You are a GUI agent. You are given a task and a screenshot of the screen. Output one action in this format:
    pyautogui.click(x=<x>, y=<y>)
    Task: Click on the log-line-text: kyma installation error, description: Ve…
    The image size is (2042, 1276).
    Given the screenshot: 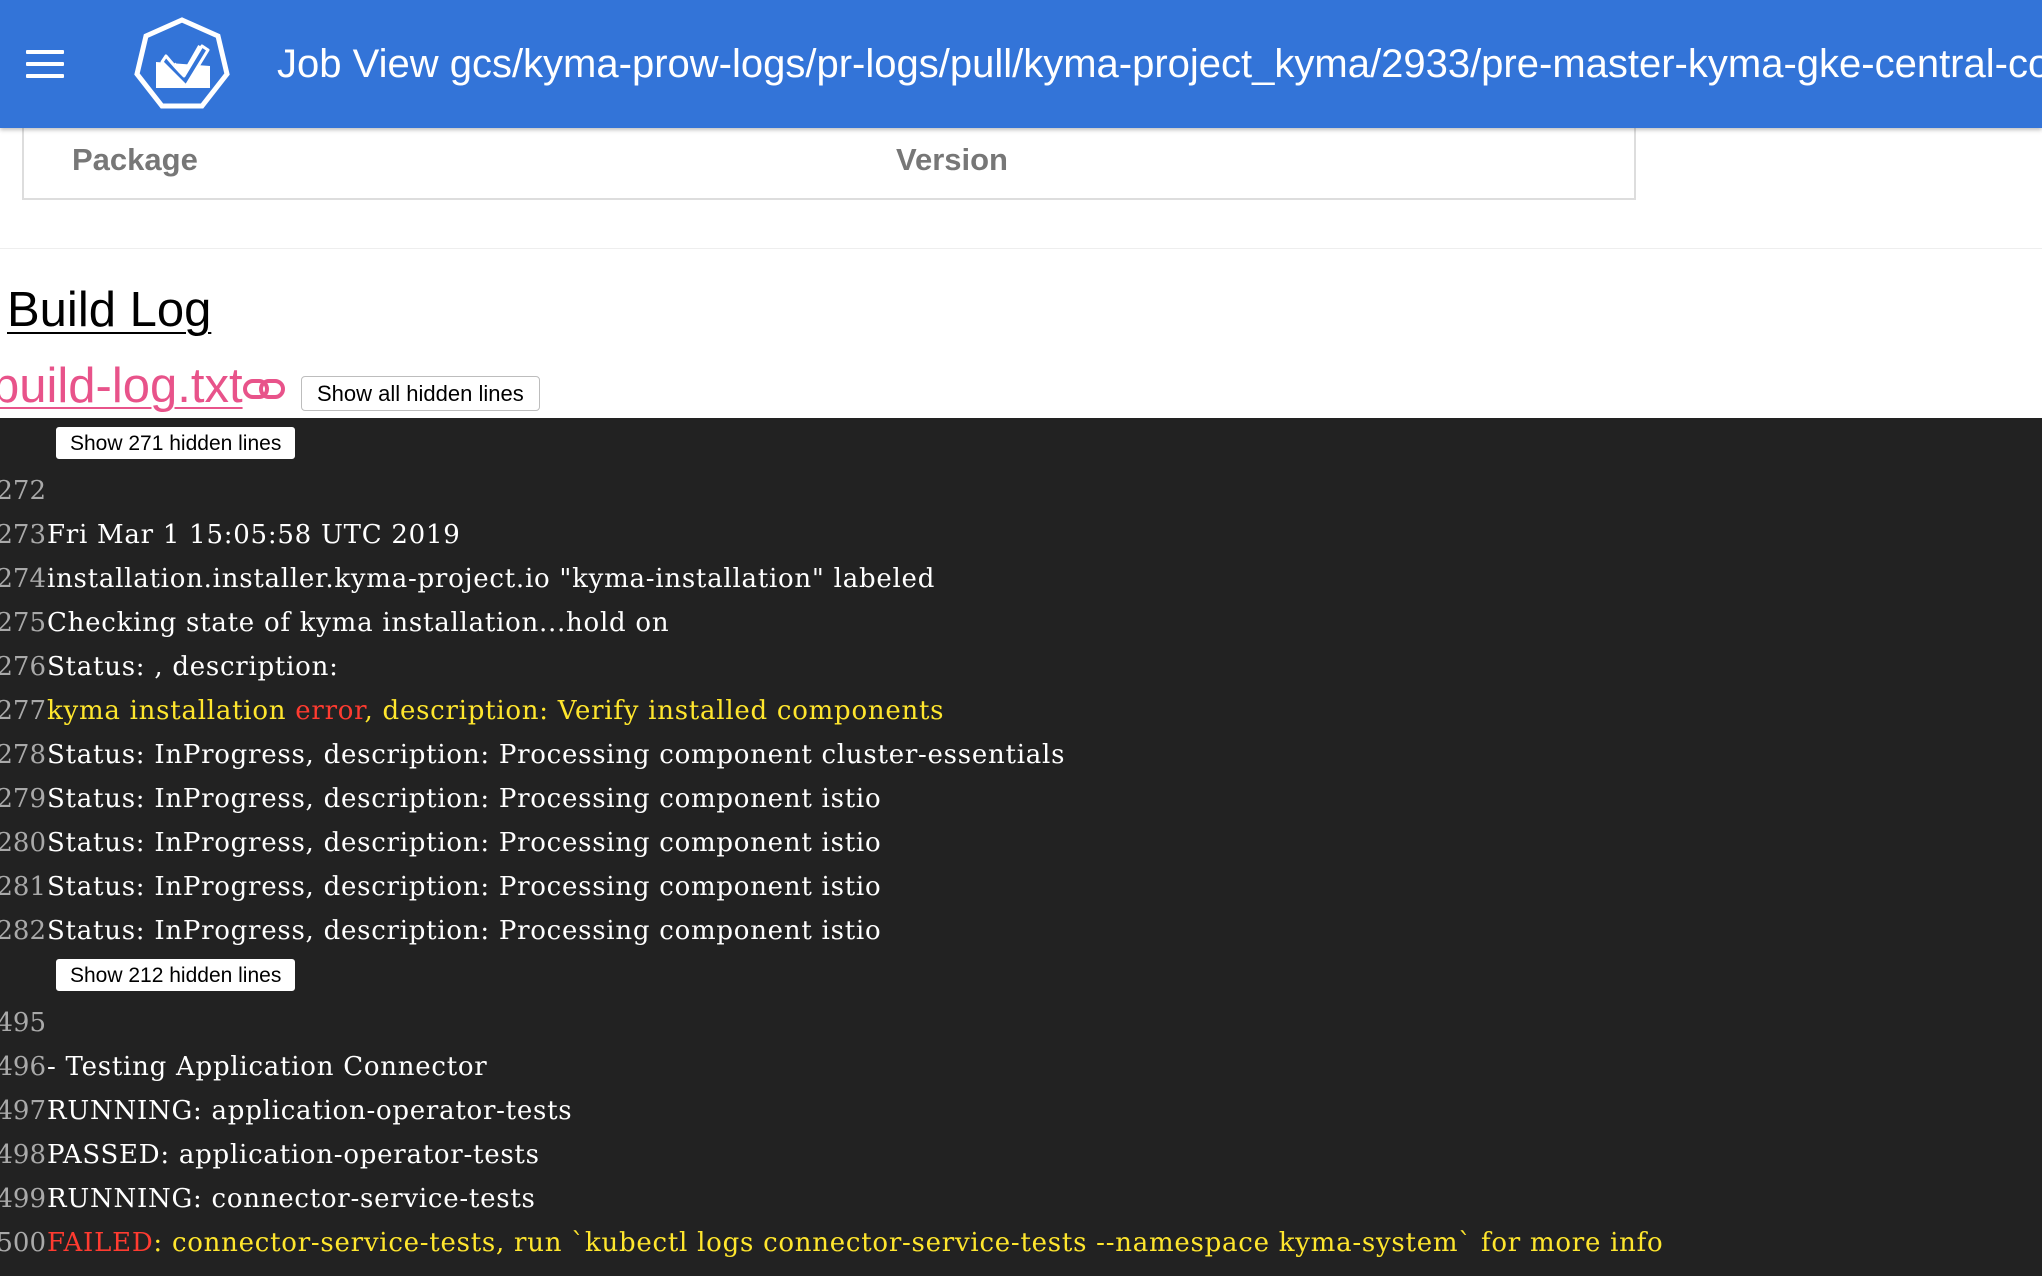 What is the action you would take?
    pyautogui.click(x=495, y=711)
    